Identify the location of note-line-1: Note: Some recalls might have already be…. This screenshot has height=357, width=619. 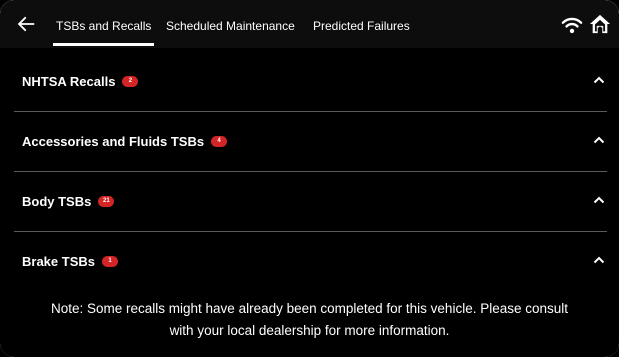
(309, 308).